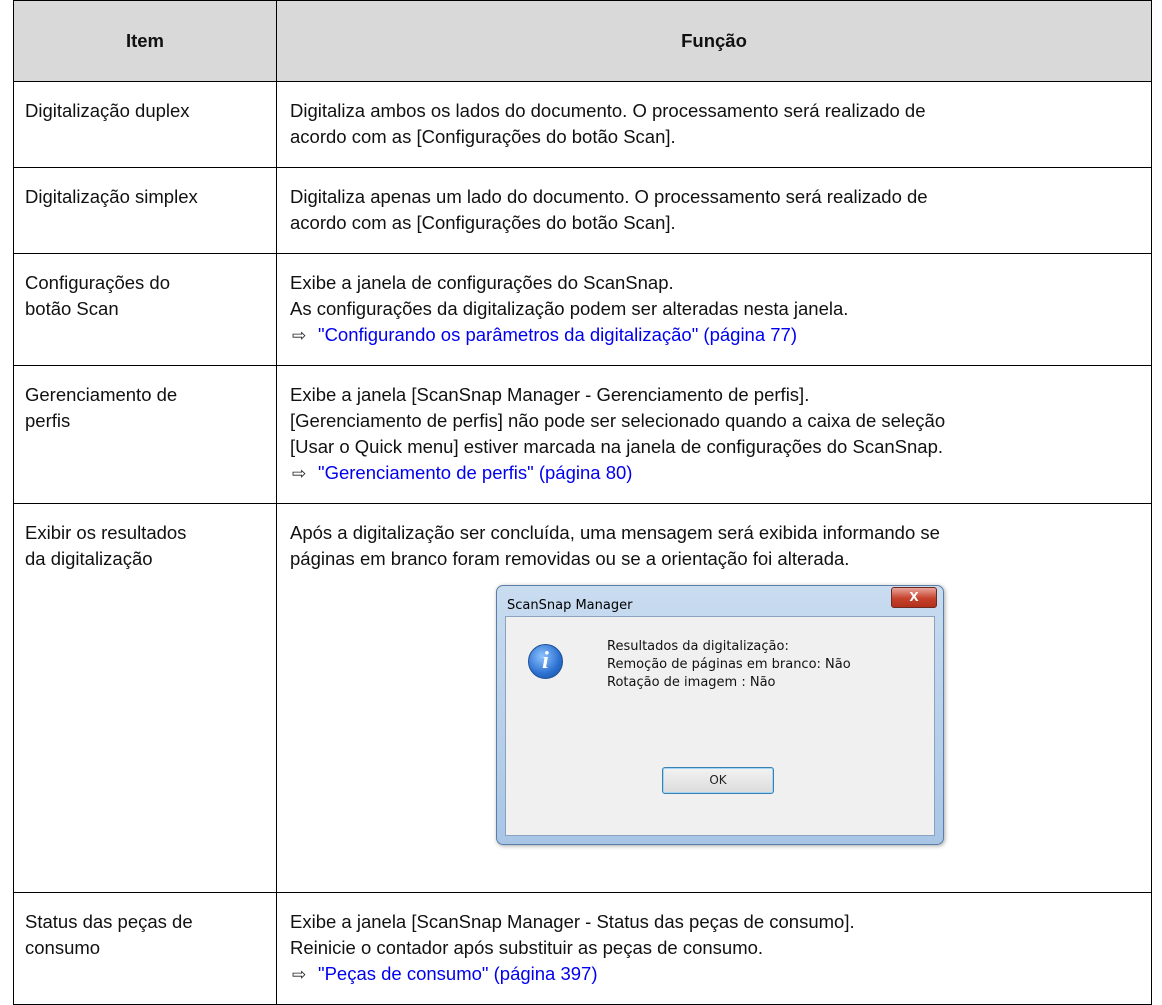 This screenshot has width=1162, height=1005. Describe the element at coordinates (475, 472) in the screenshot. I see `reference-link: "Gerenciamento de perfis" (página 80)` at that location.